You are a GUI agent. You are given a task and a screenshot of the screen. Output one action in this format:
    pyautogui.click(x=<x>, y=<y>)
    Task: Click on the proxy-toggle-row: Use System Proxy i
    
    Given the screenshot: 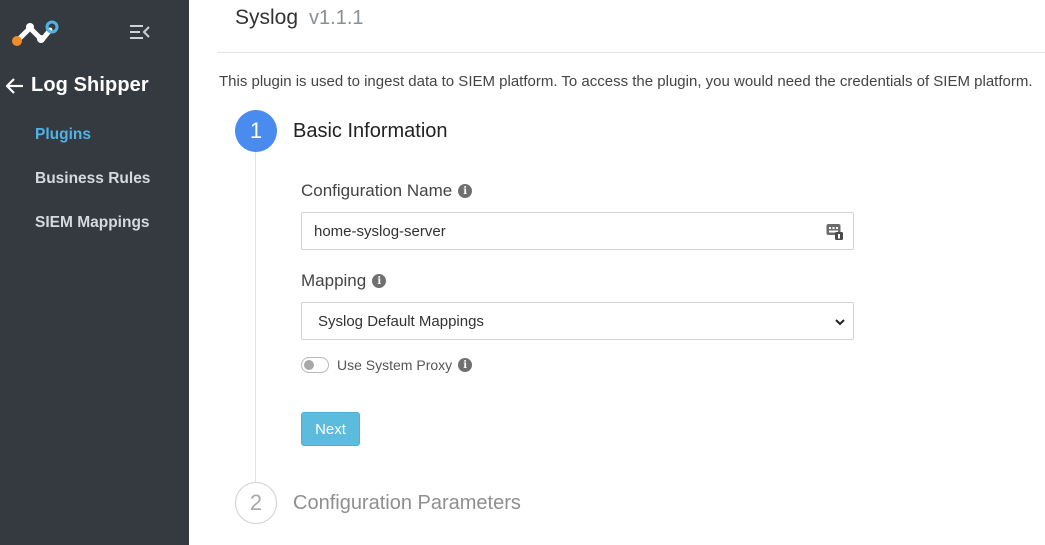 What is the action you would take?
    pyautogui.click(x=387, y=365)
    